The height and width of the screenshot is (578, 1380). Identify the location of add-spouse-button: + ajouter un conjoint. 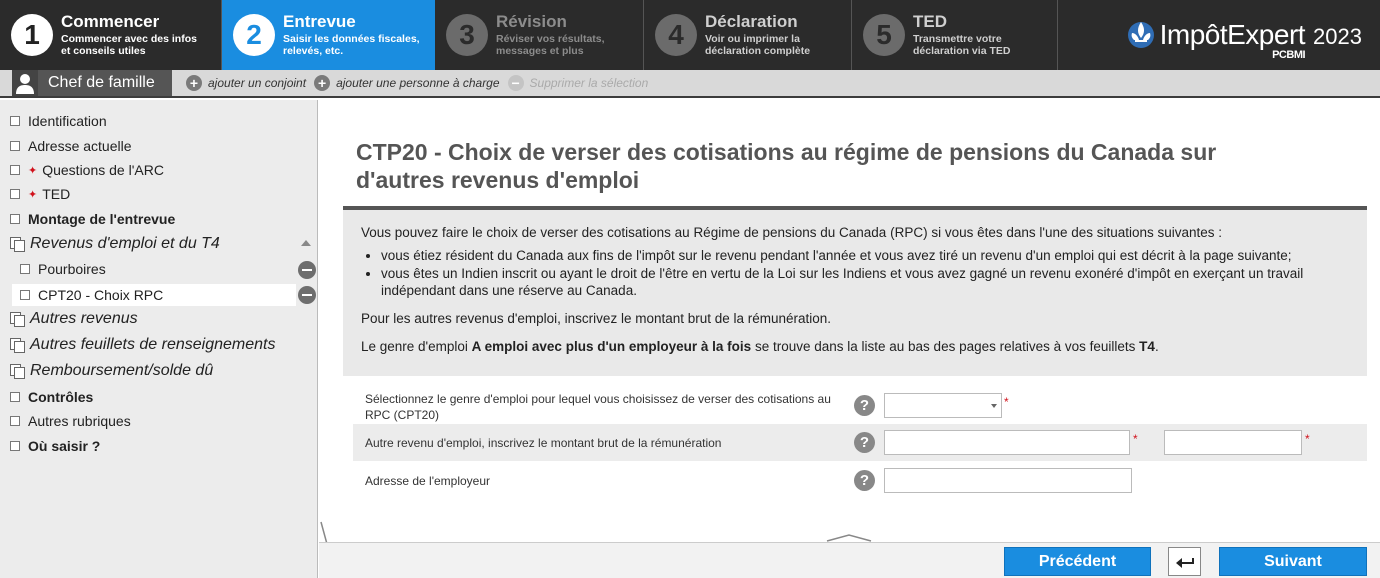
(246, 83).